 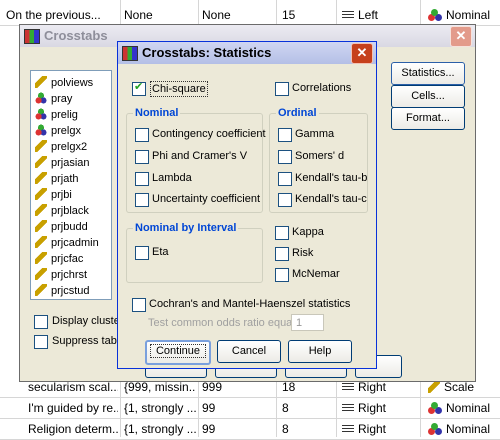 I want to click on list-item: prjcfac, so click(x=59, y=259).